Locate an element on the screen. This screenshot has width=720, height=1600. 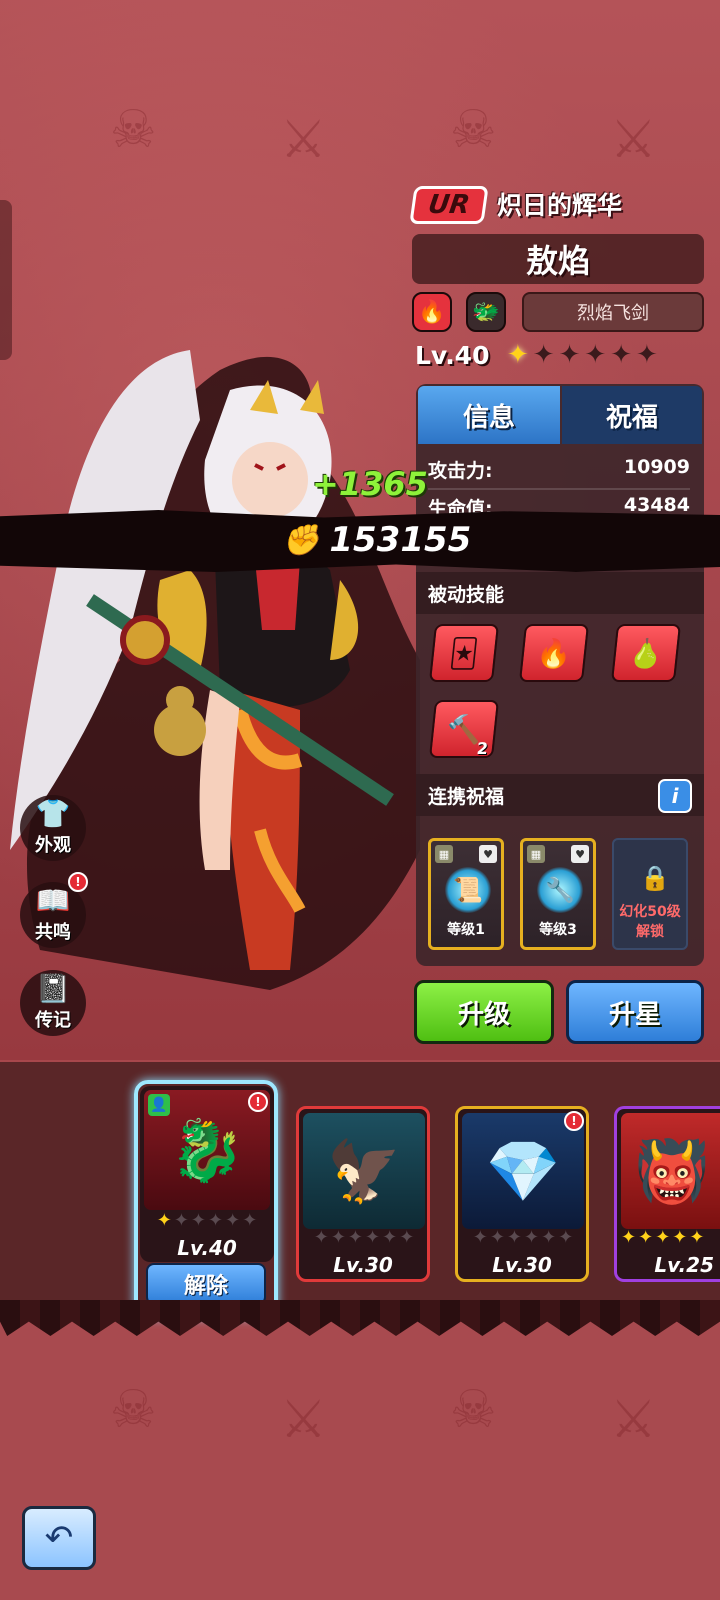
divider is located at coordinates (559, 489).